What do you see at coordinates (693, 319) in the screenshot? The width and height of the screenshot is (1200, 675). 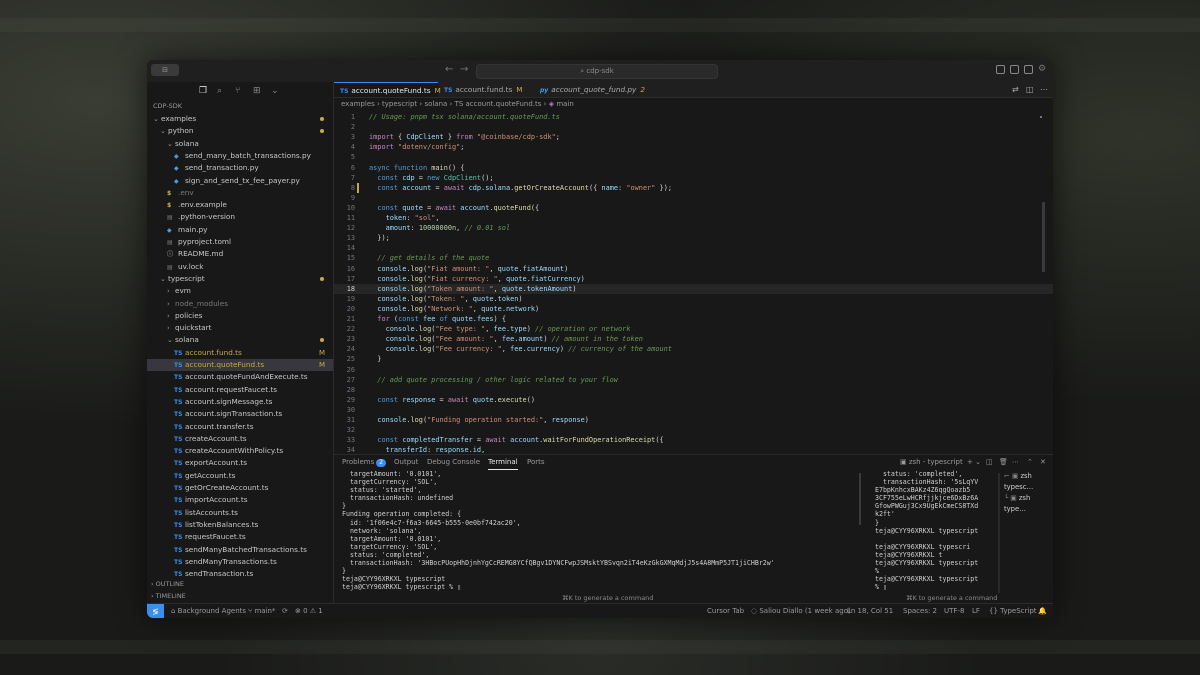 I see `code-line: 21 for (const fee of quote.fees) {` at bounding box center [693, 319].